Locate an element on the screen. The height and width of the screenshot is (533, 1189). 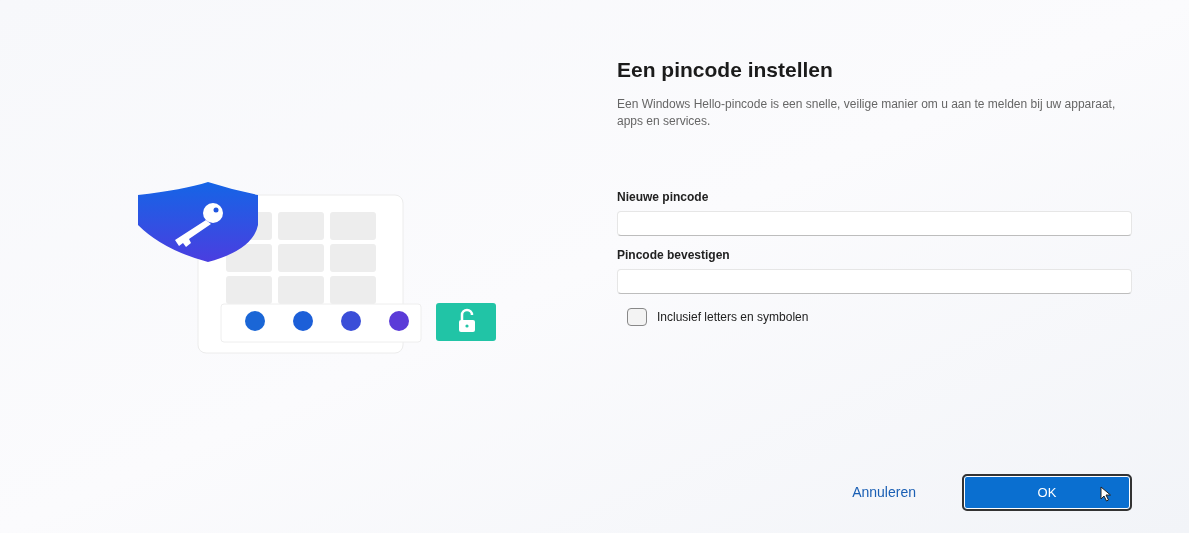
cancel-link: Annuleren is located at coordinates (884, 492).